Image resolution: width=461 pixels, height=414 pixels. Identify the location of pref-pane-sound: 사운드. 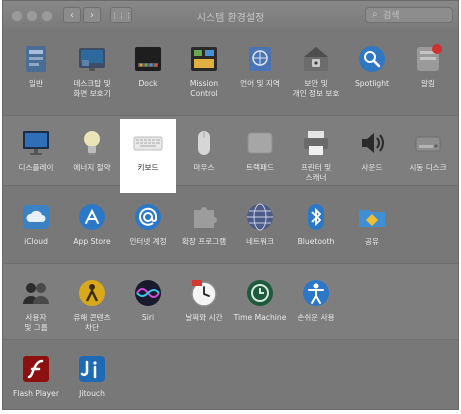
(372, 156).